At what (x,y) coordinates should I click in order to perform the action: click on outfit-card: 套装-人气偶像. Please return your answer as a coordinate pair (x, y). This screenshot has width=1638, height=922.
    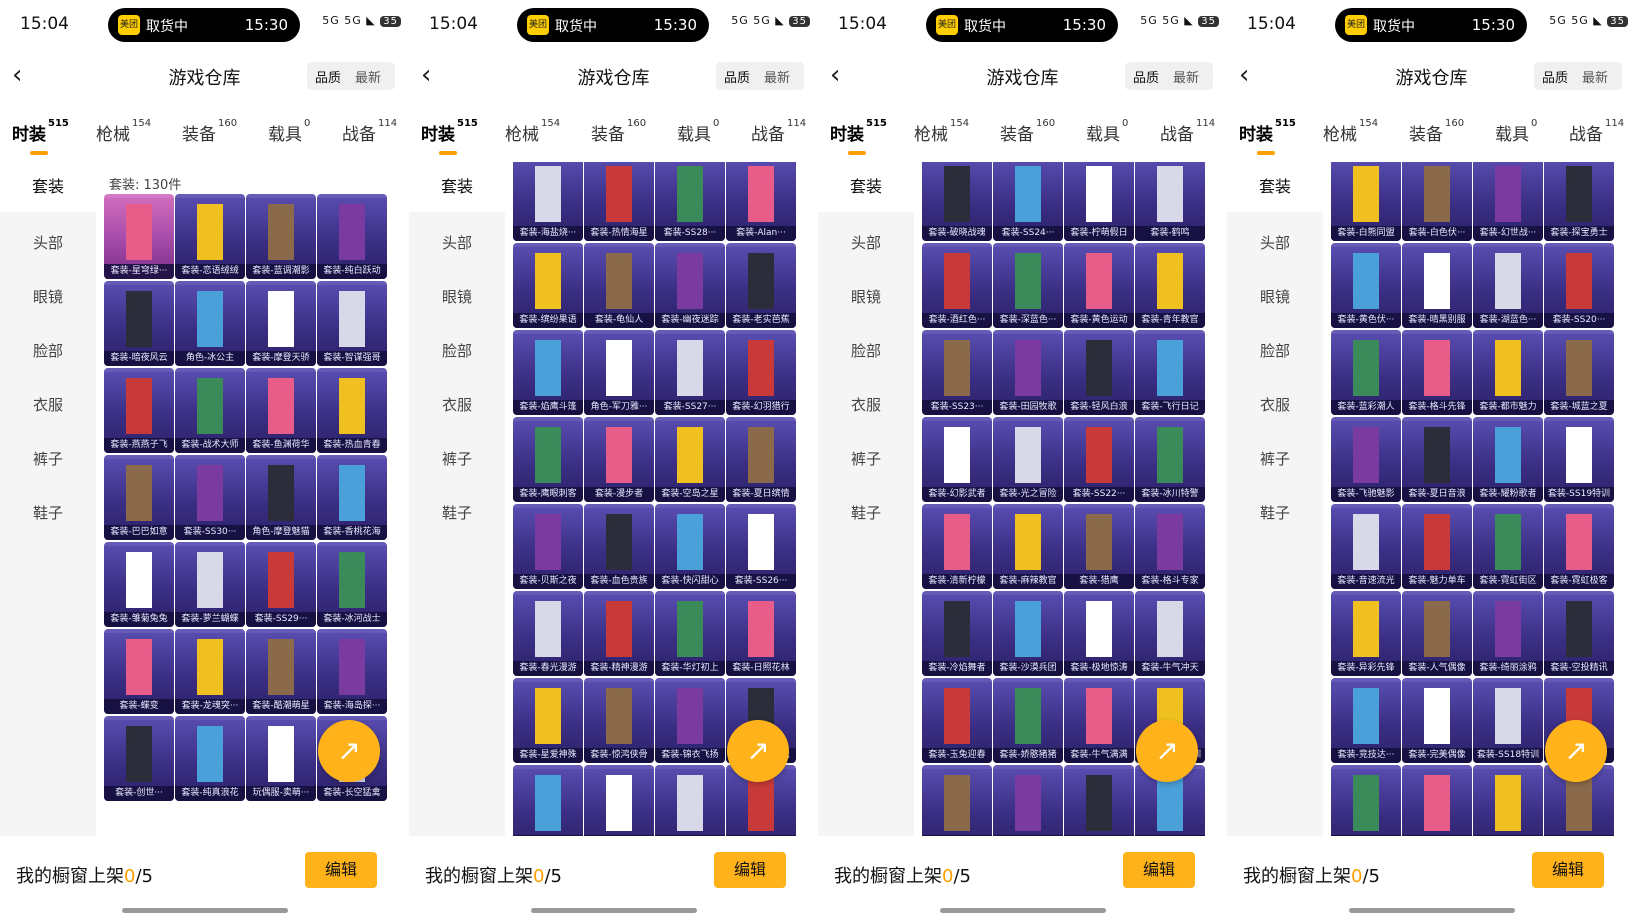
    Looking at the image, I should click on (1437, 633).